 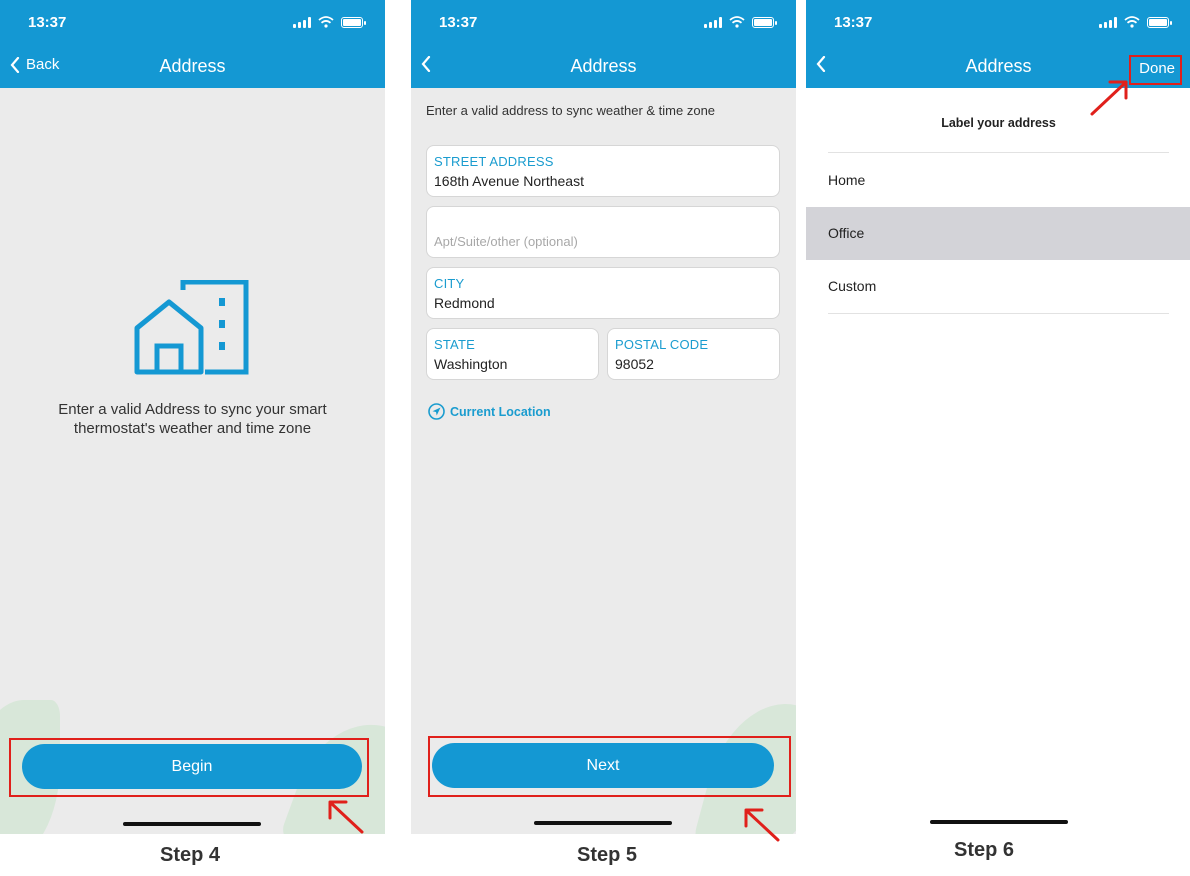 What do you see at coordinates (464, 303) in the screenshot?
I see `field-value: Redmond` at bounding box center [464, 303].